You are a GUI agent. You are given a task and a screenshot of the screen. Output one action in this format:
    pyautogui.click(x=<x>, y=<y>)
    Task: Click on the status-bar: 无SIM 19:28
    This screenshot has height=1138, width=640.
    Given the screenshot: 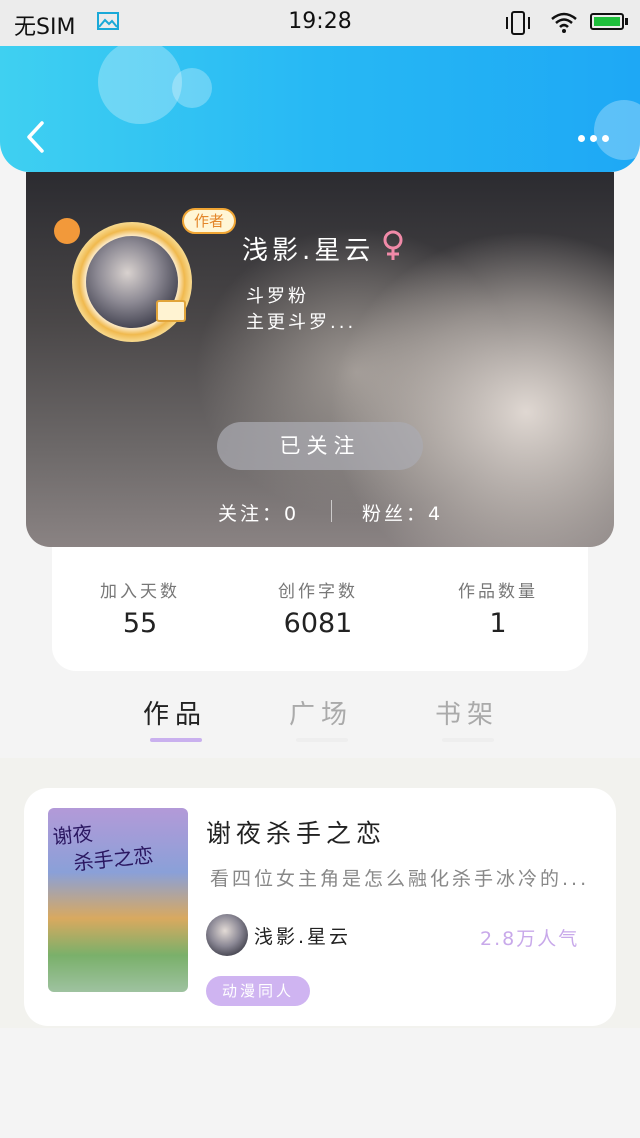 What is the action you would take?
    pyautogui.click(x=320, y=23)
    